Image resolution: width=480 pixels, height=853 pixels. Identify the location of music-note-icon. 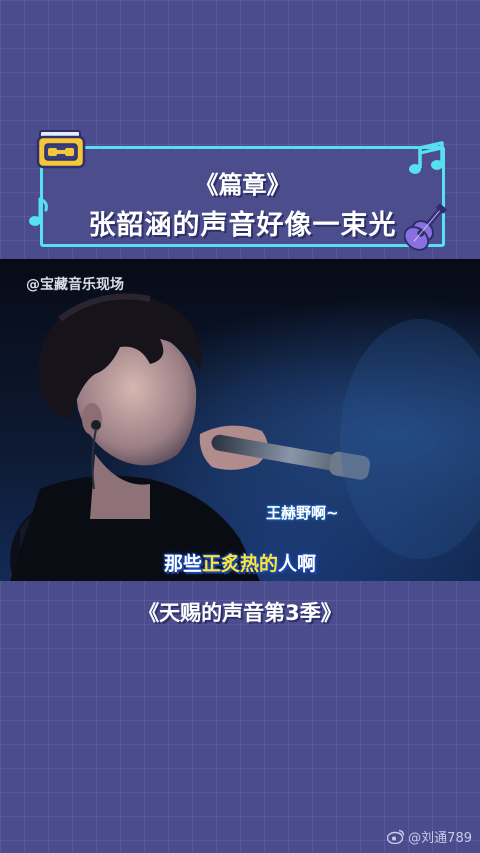
(38, 211).